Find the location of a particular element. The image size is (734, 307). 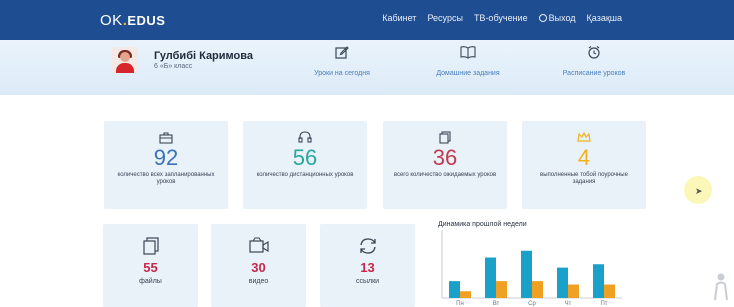

quick-link-homework: Домашние задания is located at coordinates (468, 62).